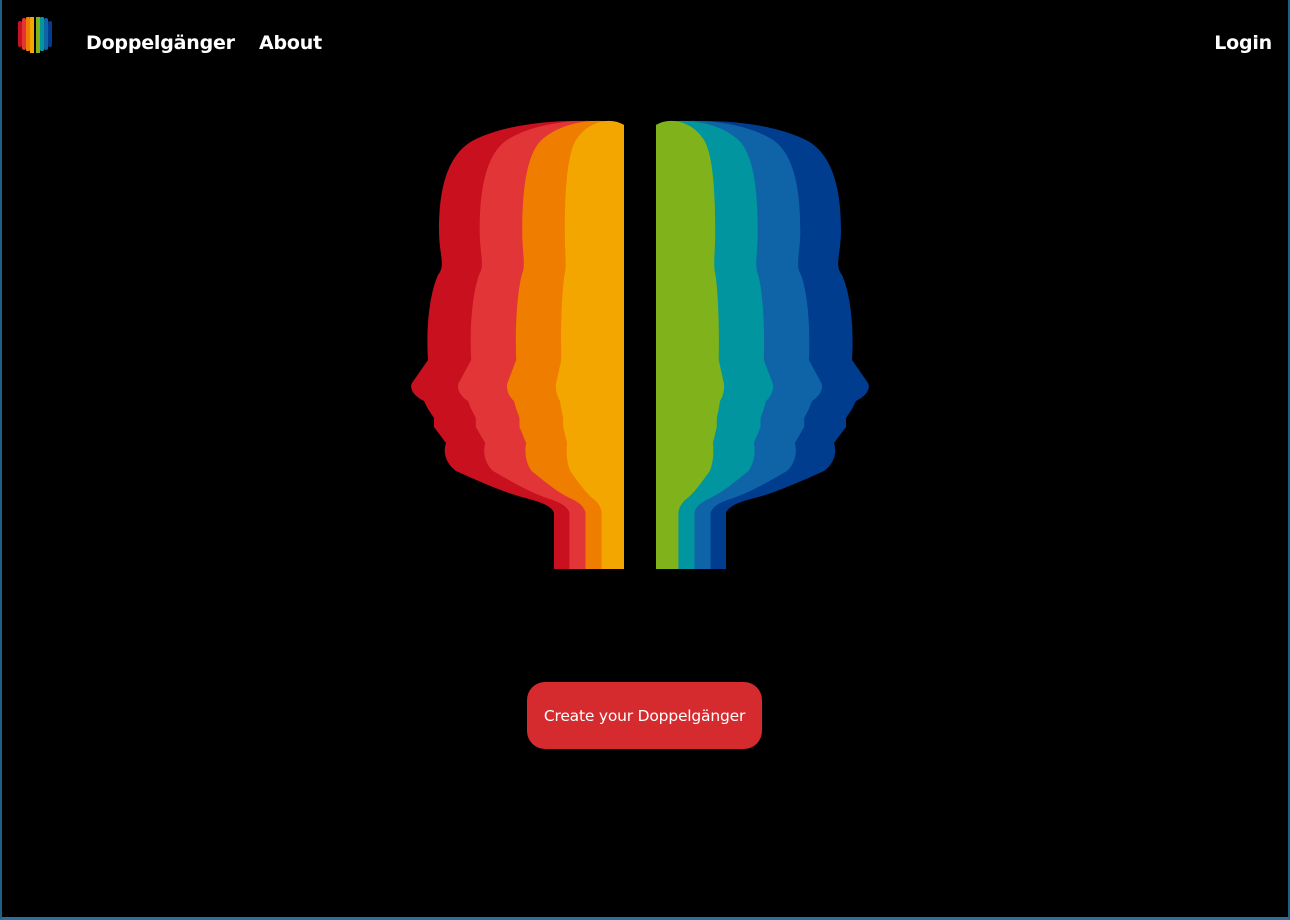  I want to click on left-profile-group, so click(520, 347).